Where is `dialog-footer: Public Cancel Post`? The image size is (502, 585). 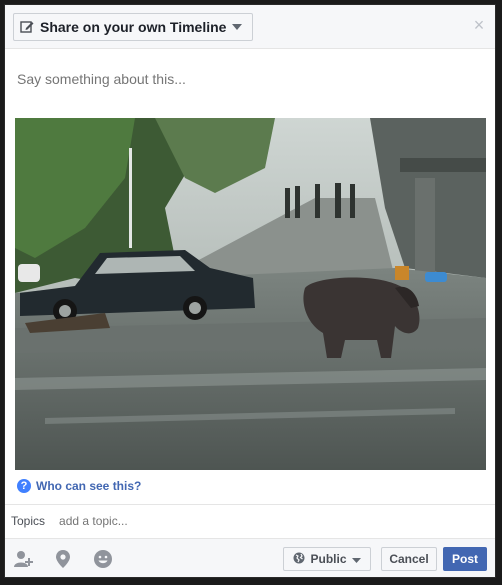
dialog-footer: Public Cancel Post is located at coordinates (250, 557).